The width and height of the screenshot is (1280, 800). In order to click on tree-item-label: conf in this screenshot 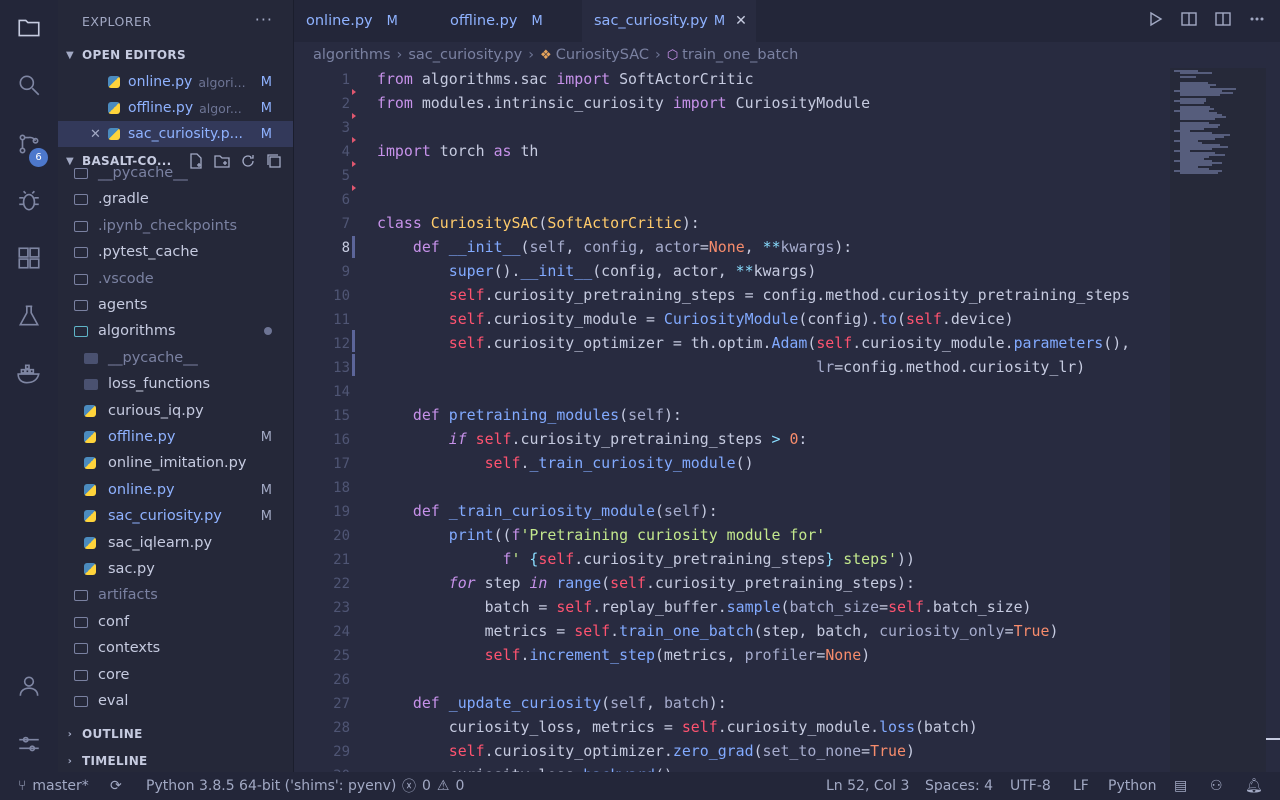, I will do `click(114, 622)`.